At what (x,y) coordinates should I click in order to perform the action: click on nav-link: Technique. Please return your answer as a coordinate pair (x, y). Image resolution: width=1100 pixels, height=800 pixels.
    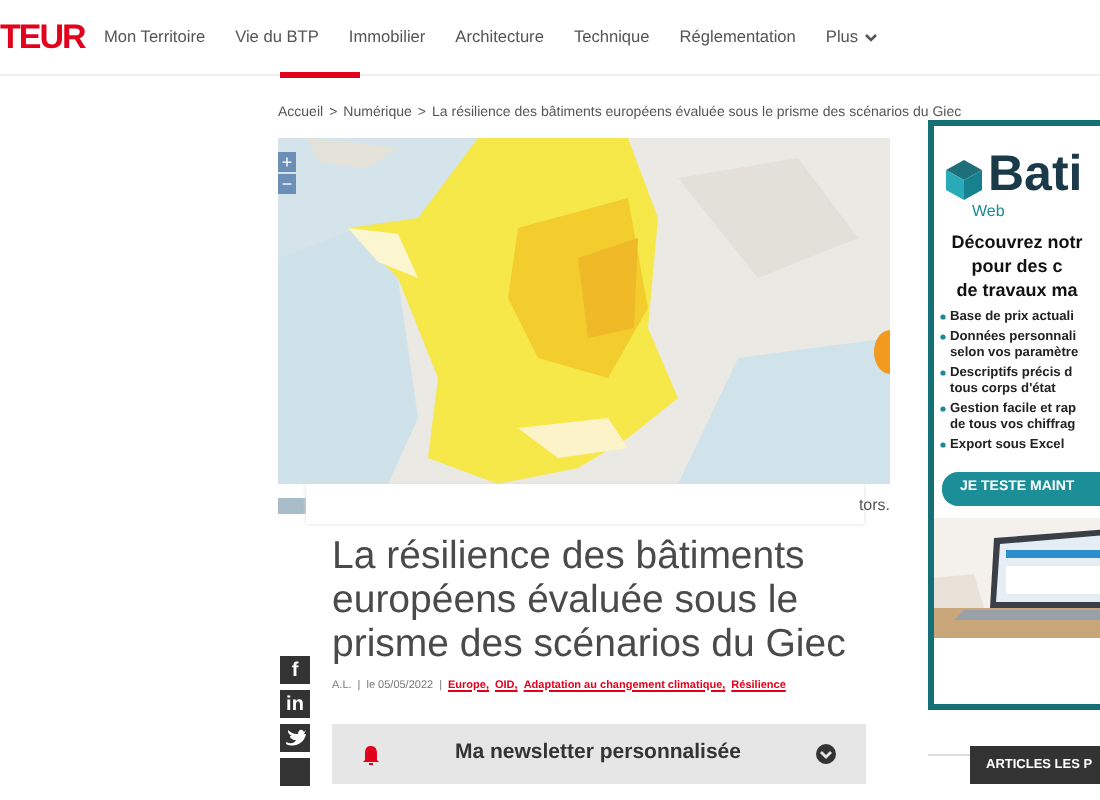
    Looking at the image, I should click on (611, 37).